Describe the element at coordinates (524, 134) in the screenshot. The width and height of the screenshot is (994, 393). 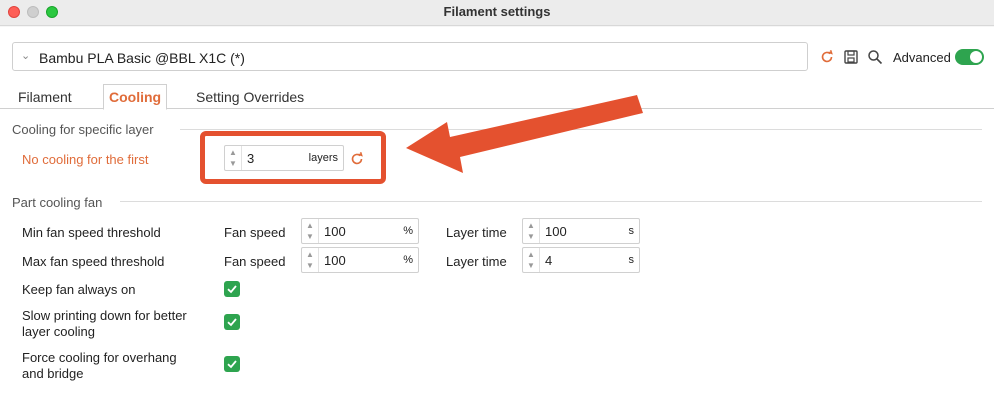
I see `annotation-arrow` at that location.